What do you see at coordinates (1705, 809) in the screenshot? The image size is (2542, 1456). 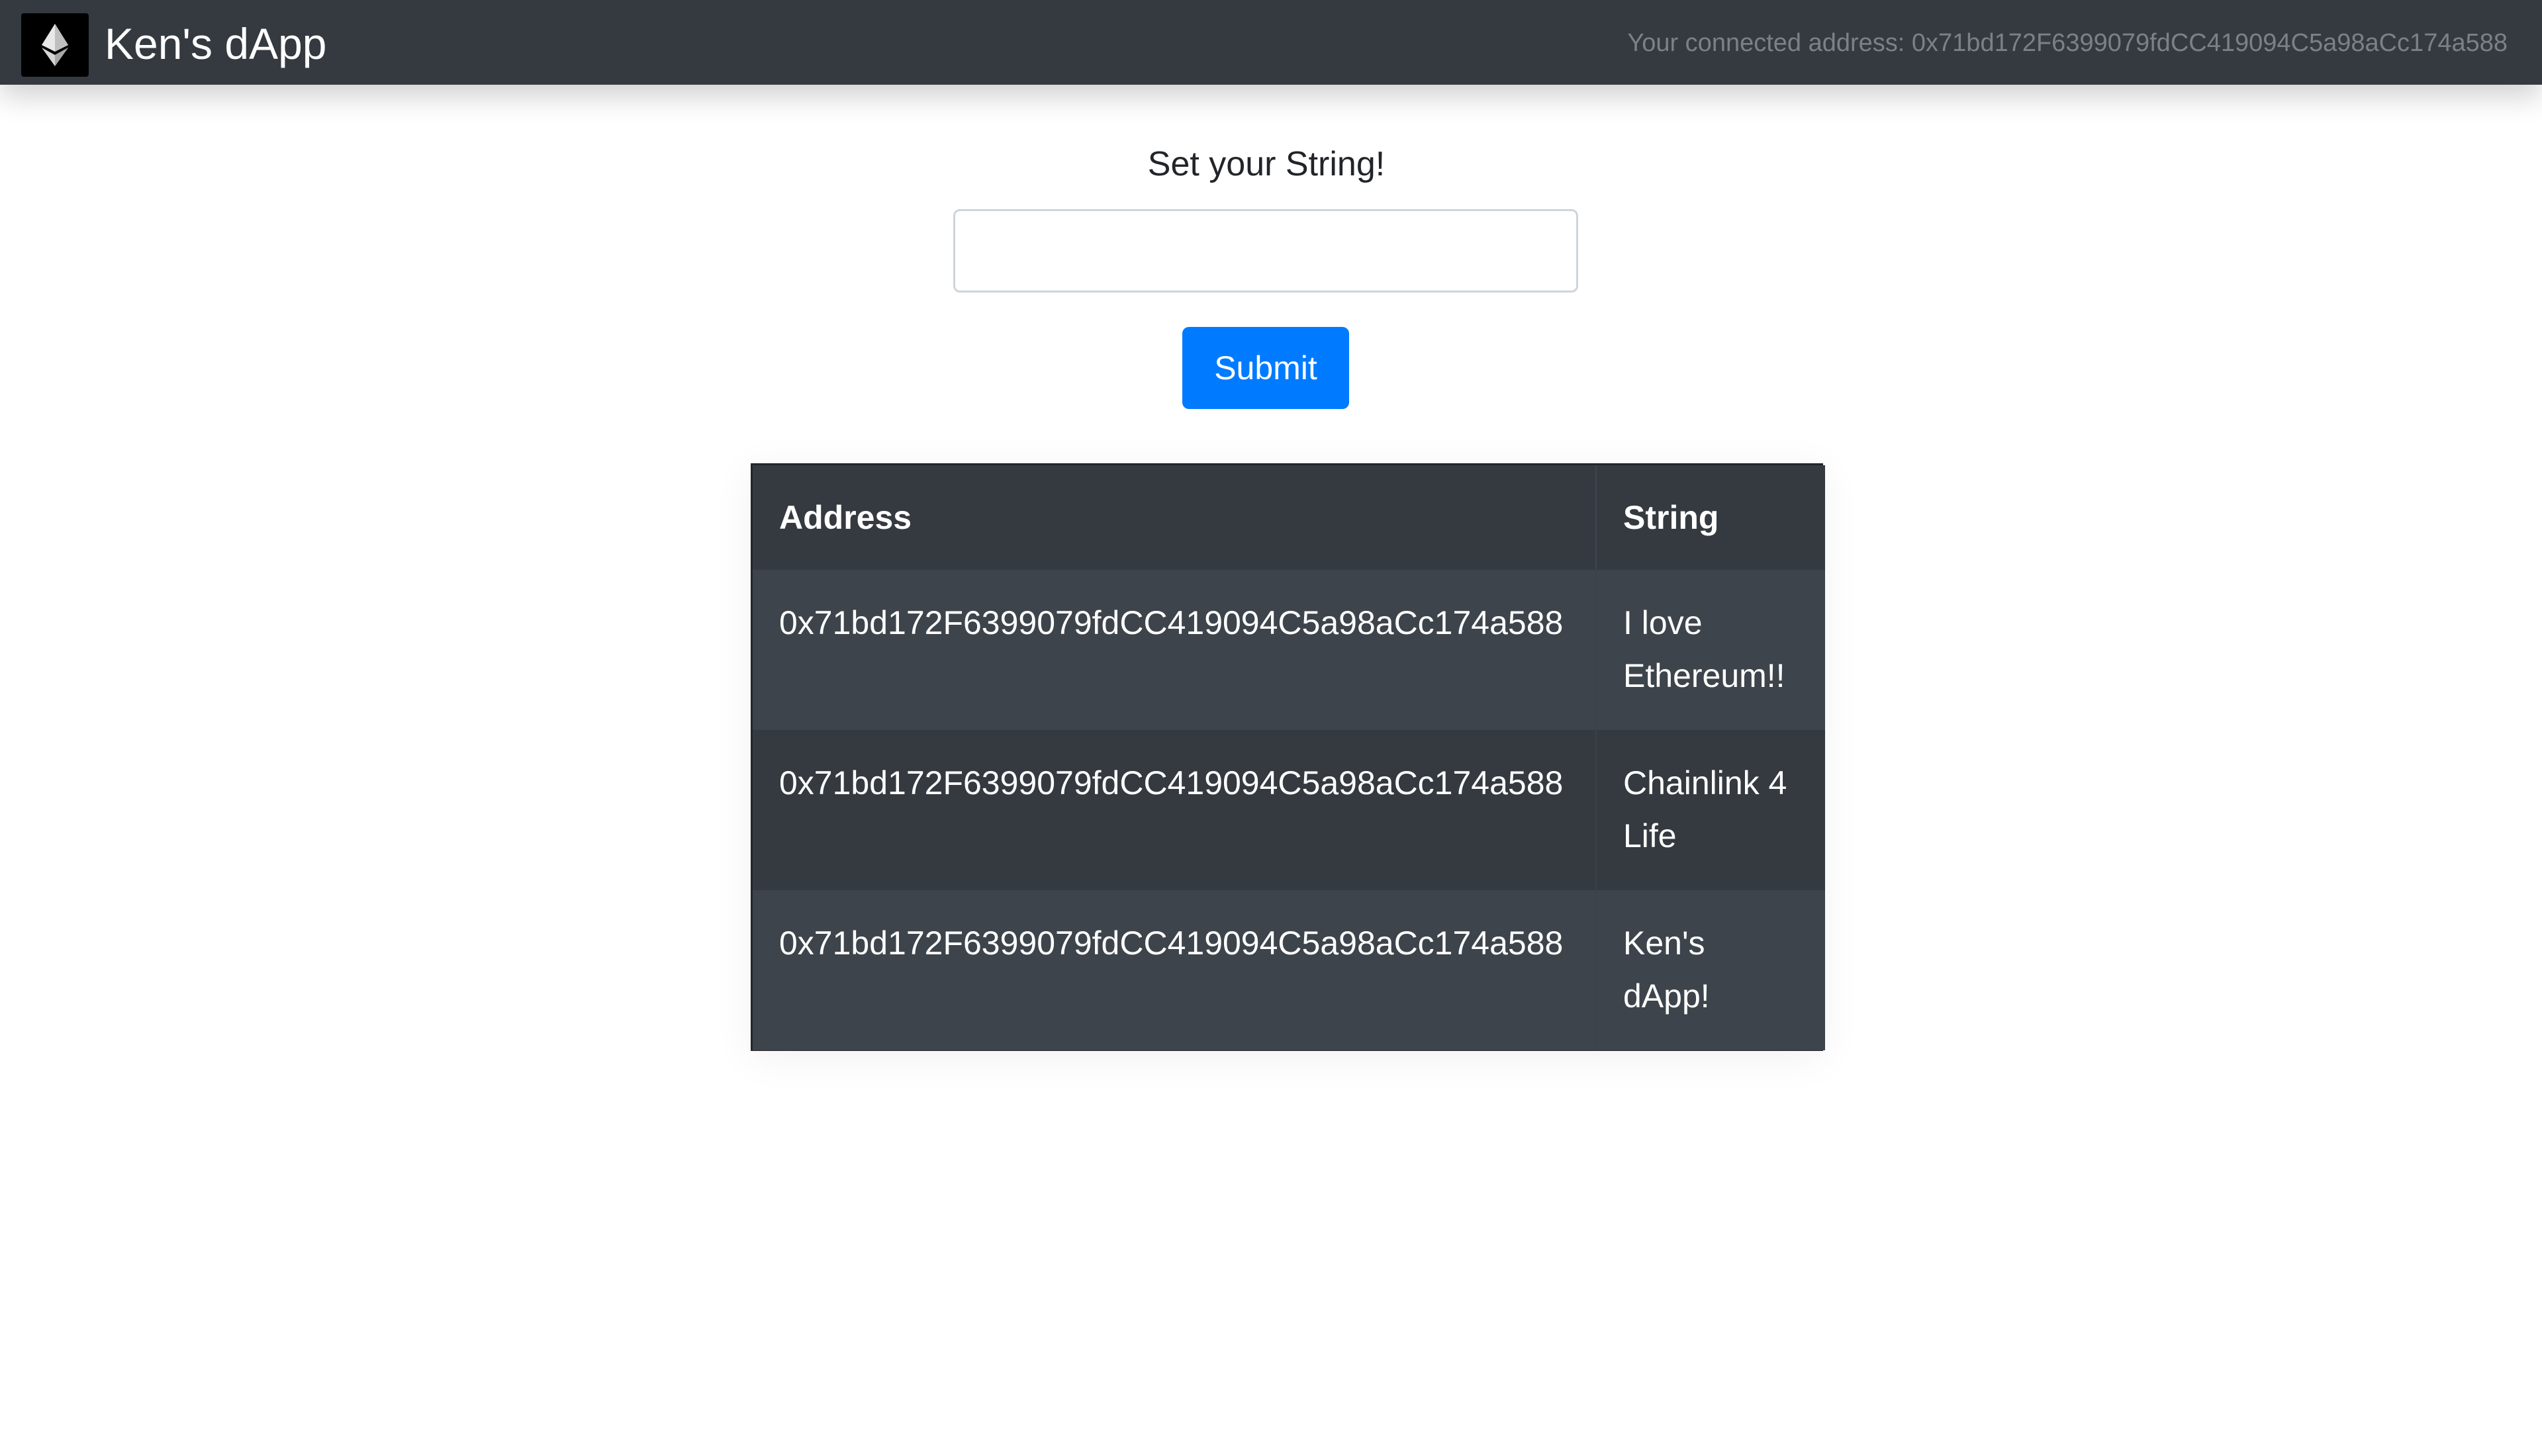 I see `string-cell: Chainlink 4 Life` at bounding box center [1705, 809].